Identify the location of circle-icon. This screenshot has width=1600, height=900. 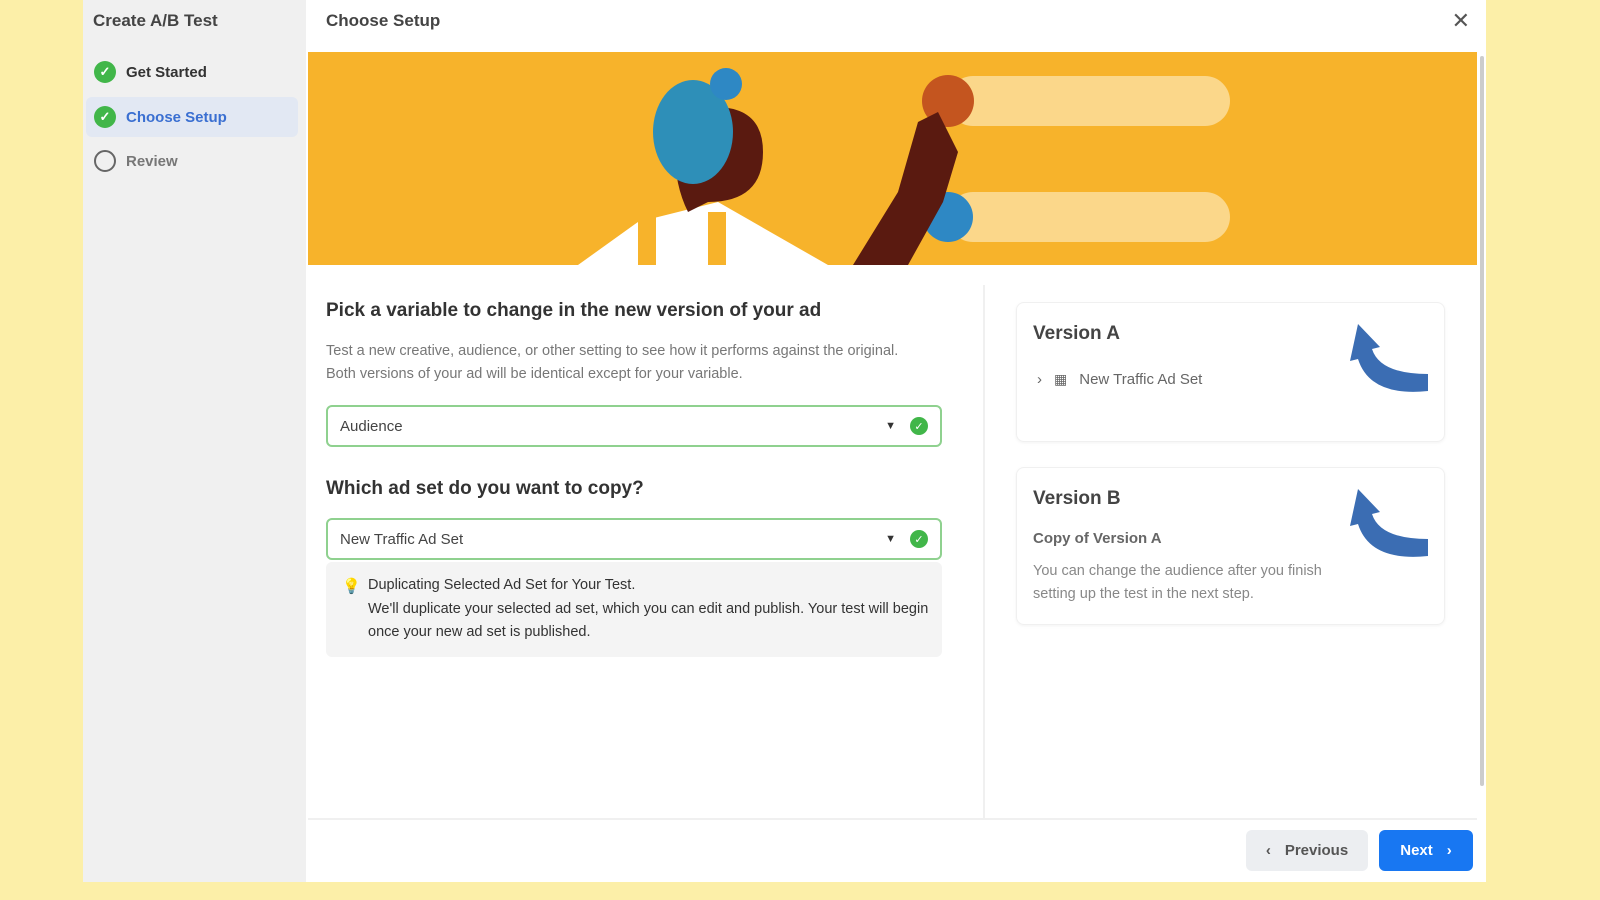
(105, 161).